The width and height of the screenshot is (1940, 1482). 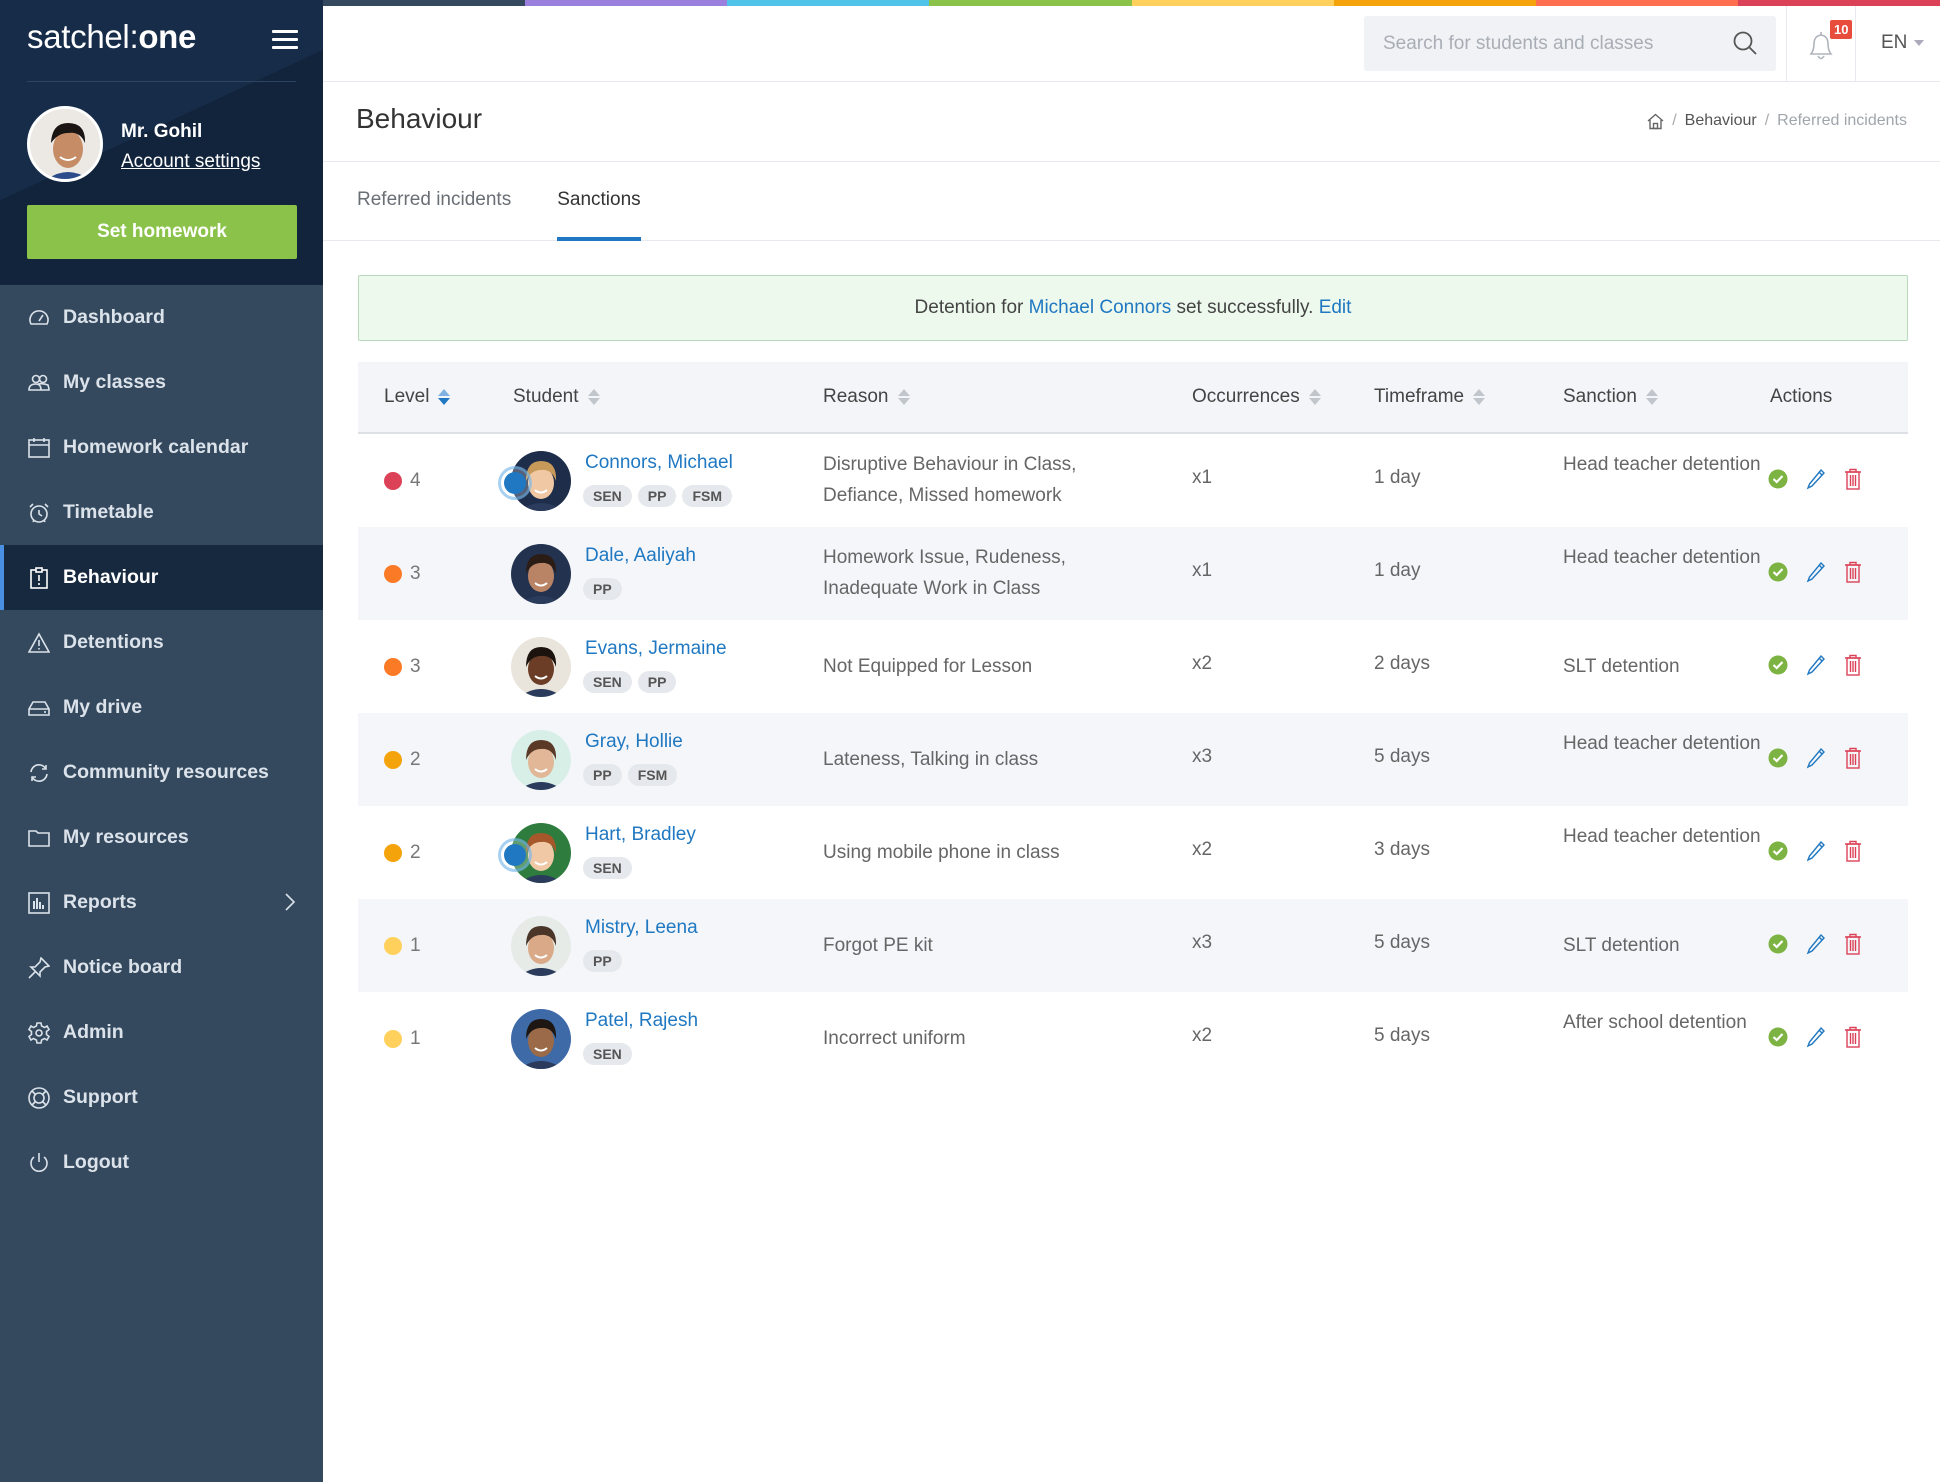 What do you see at coordinates (39, 383) in the screenshot?
I see `users-icon` at bounding box center [39, 383].